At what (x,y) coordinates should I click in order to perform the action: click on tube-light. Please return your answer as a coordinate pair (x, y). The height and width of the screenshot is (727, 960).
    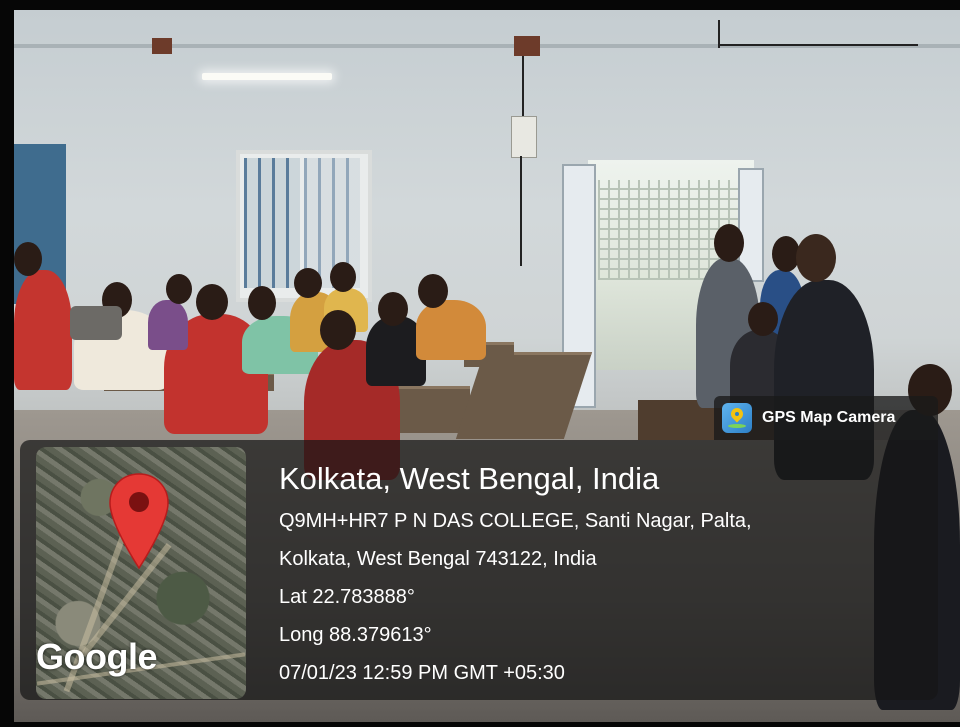
    Looking at the image, I should click on (267, 76).